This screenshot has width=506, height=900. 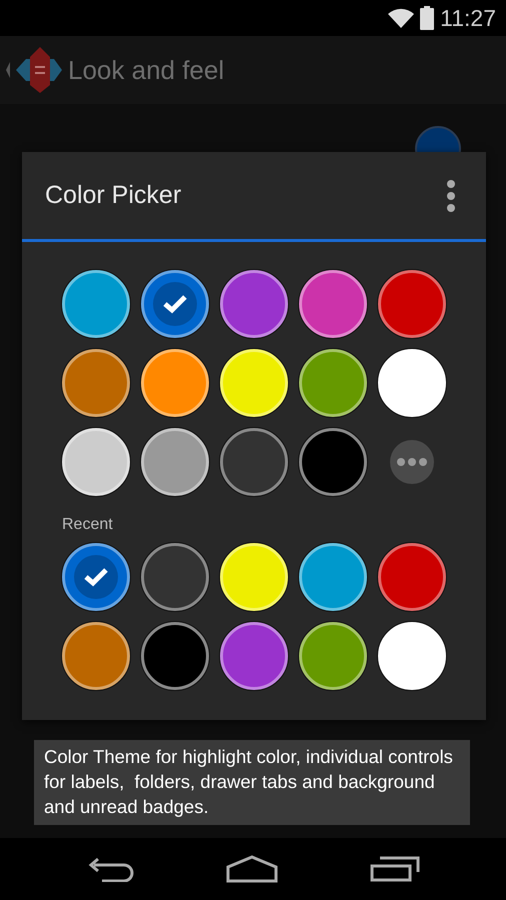 What do you see at coordinates (146, 70) in the screenshot?
I see `screen-title: Look and feel` at bounding box center [146, 70].